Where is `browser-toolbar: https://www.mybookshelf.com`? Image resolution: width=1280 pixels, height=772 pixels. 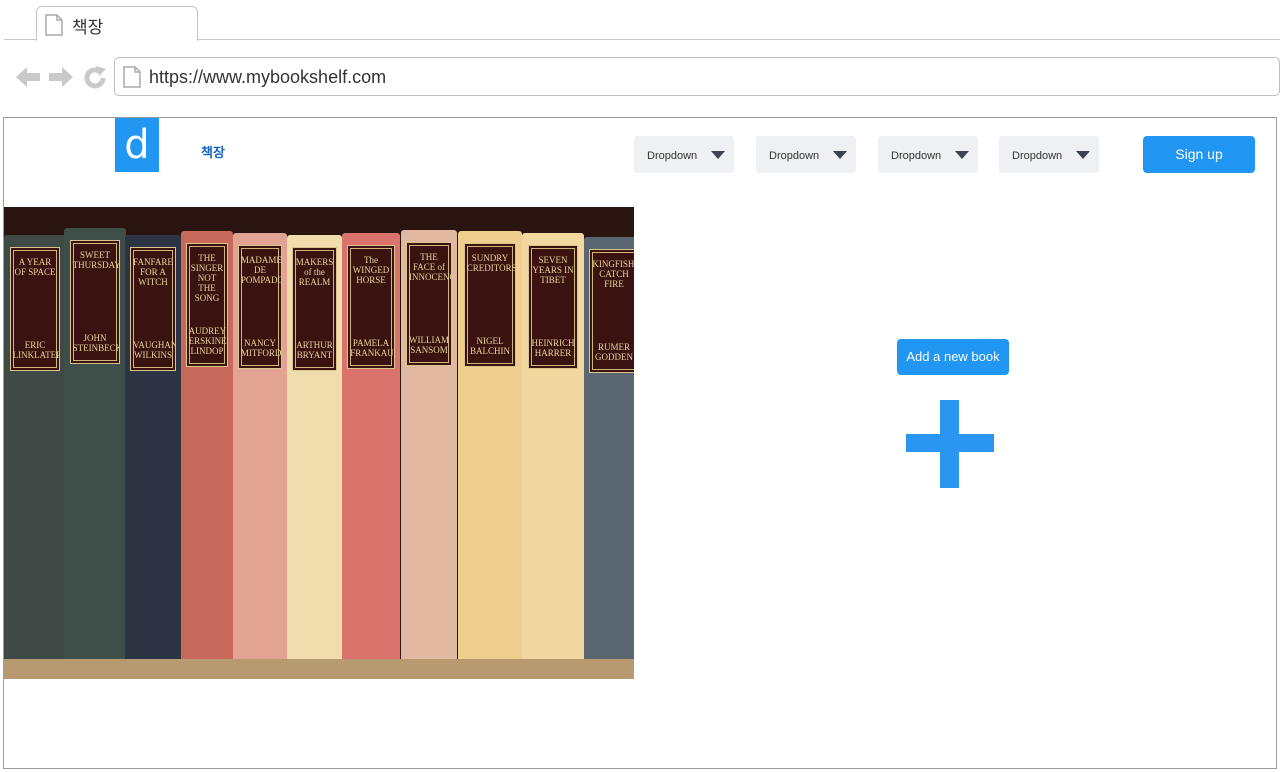
browser-toolbar: https://www.mybookshelf.com is located at coordinates (640, 77).